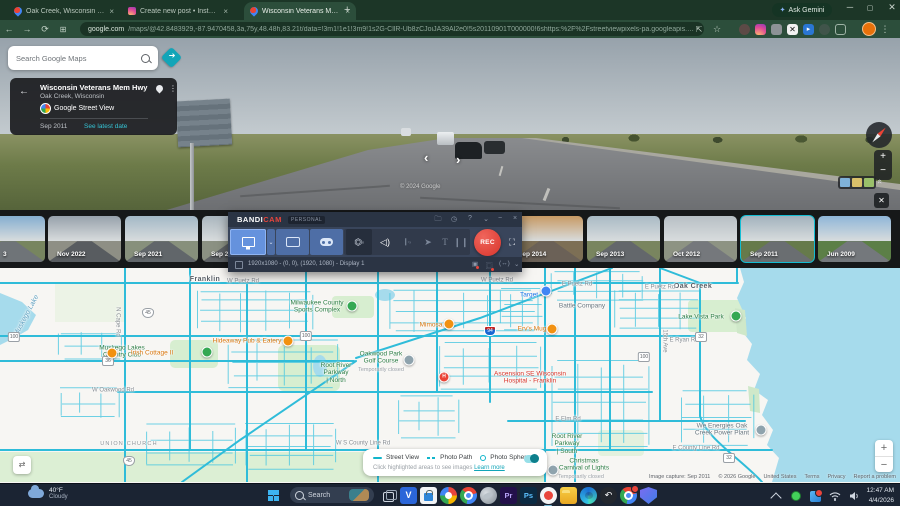  What do you see at coordinates (811, 477) in the screenshot?
I see `footer-link: Terms` at bounding box center [811, 477].